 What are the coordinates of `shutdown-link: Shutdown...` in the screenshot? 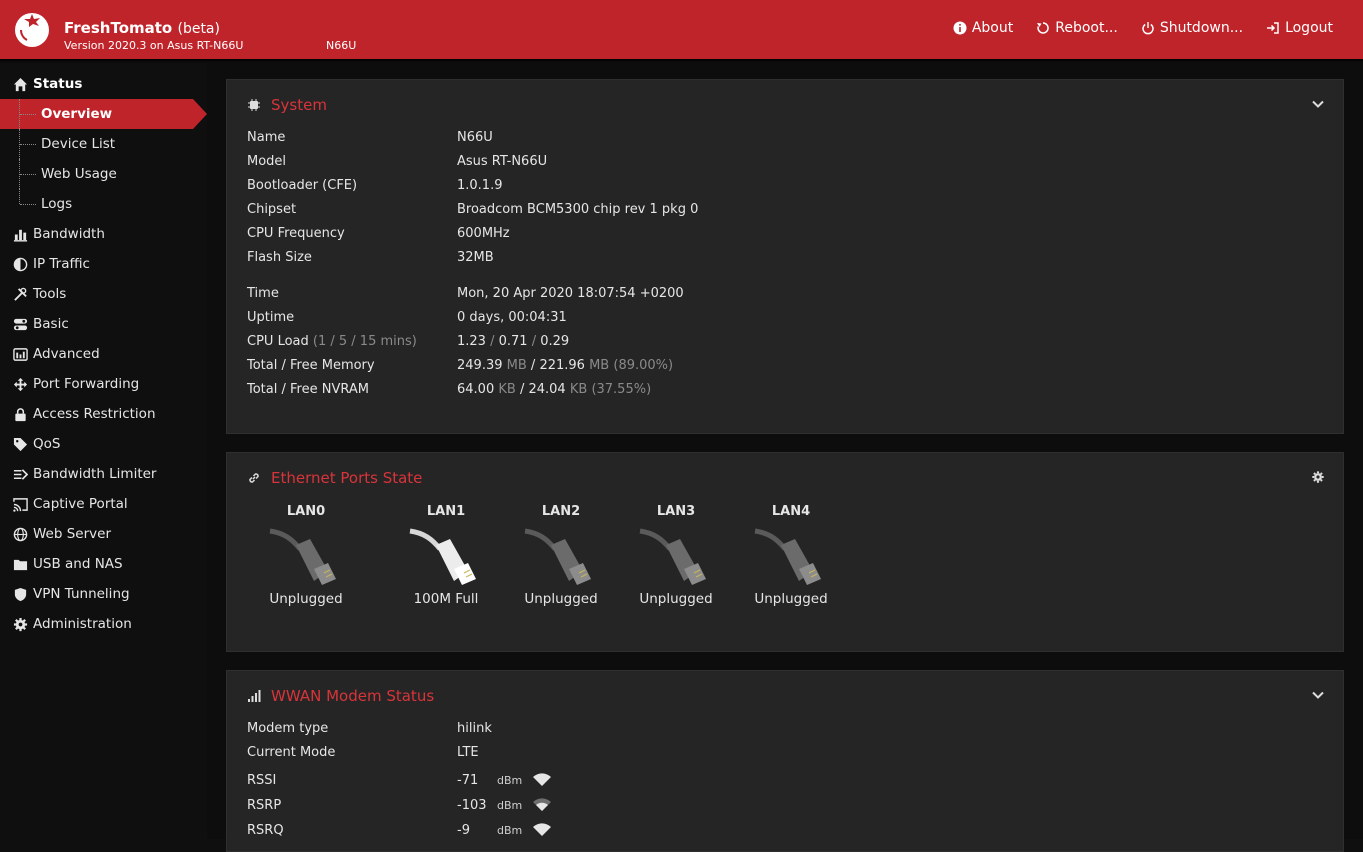 It's located at (1192, 28).